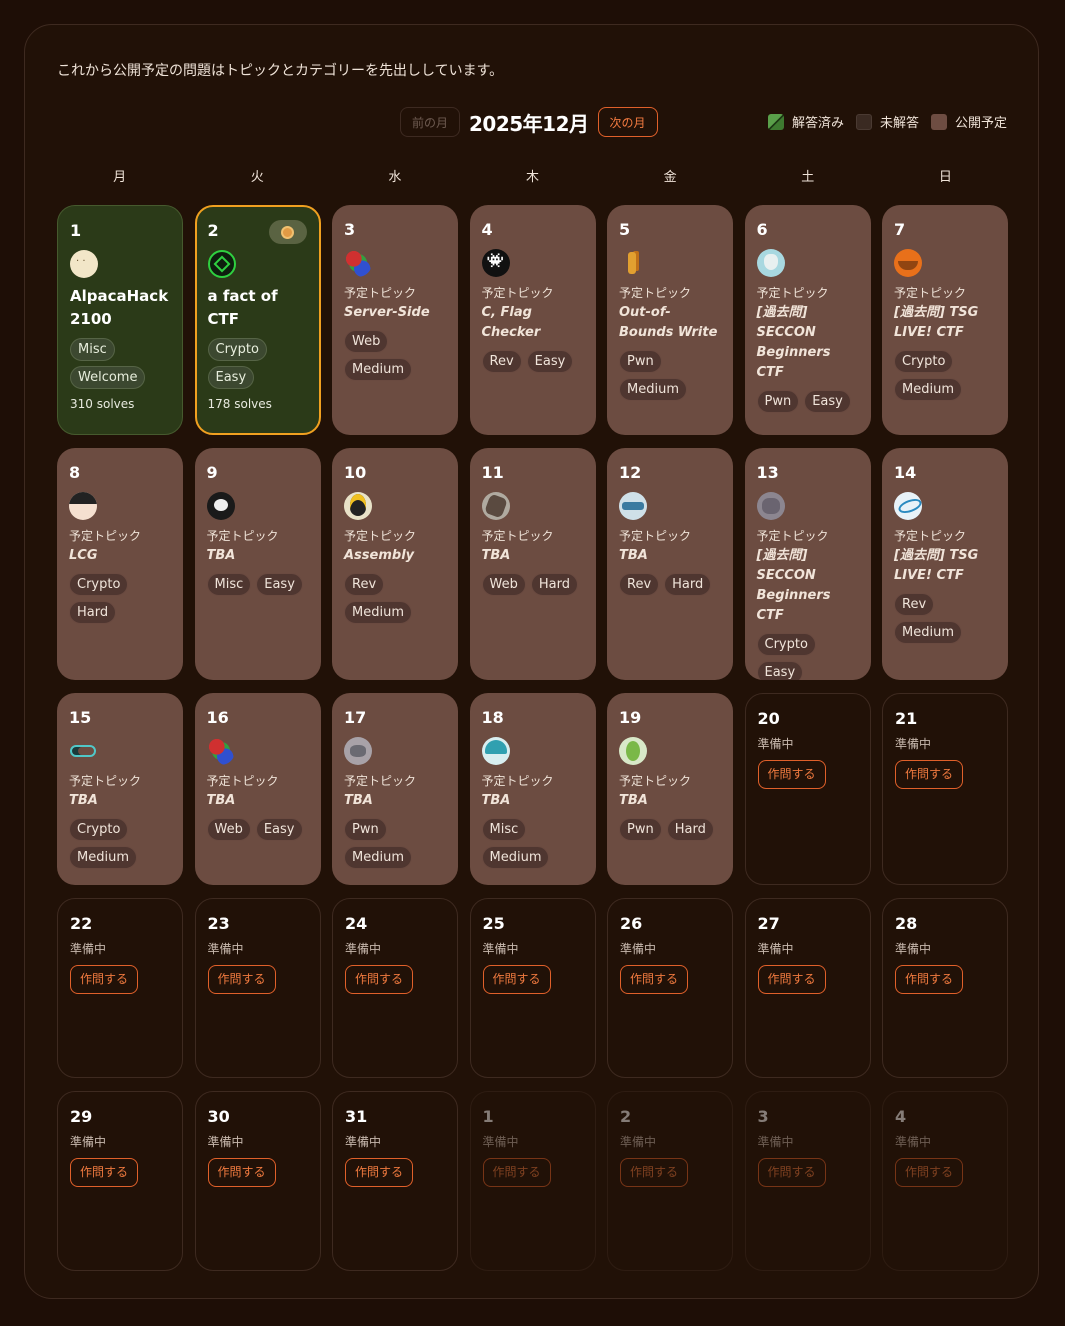 The image size is (1065, 1326). Describe the element at coordinates (492, 472) in the screenshot. I see `day-number: 11` at that location.